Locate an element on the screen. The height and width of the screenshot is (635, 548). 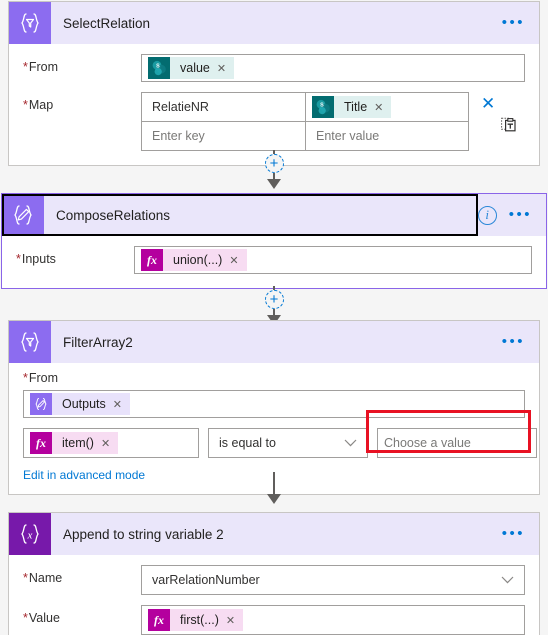
field-control-from: S value ✕ is located at coordinates (333, 68).